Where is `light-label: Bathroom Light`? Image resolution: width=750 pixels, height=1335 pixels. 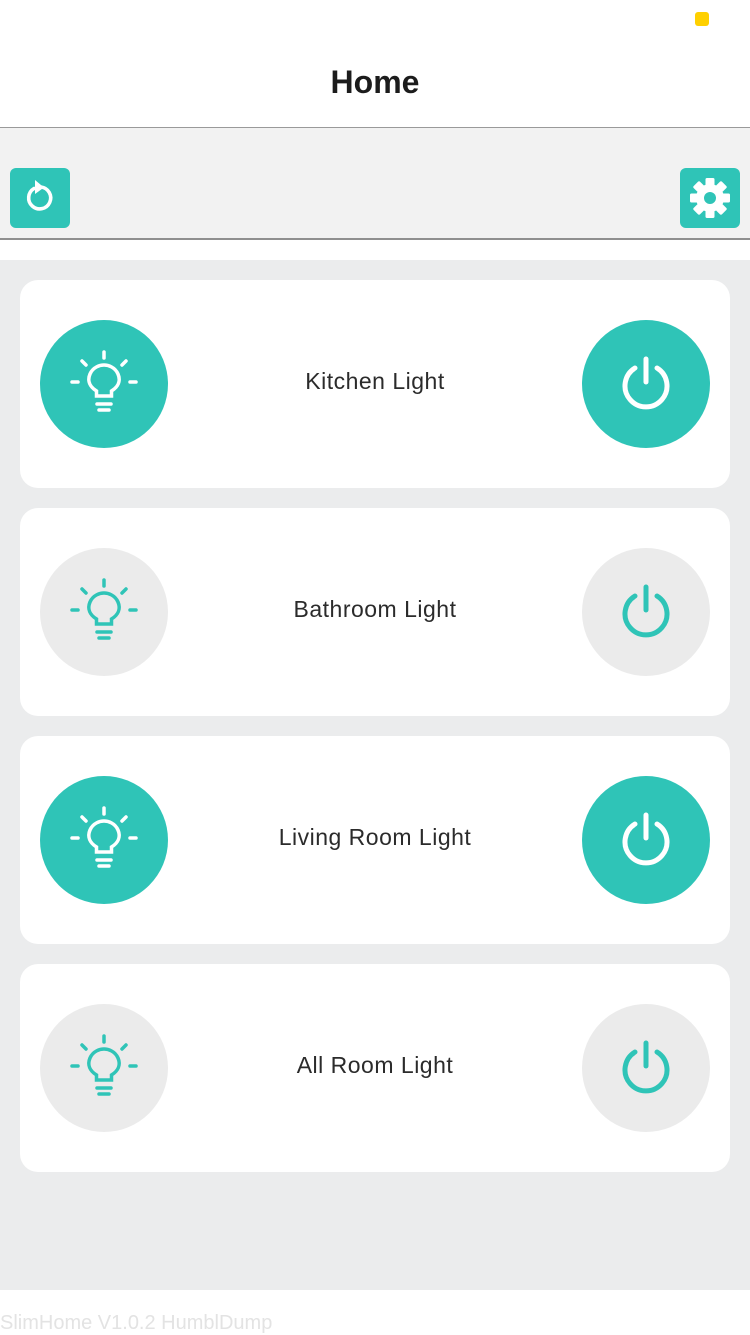
light-label: Bathroom Light is located at coordinates (375, 609).